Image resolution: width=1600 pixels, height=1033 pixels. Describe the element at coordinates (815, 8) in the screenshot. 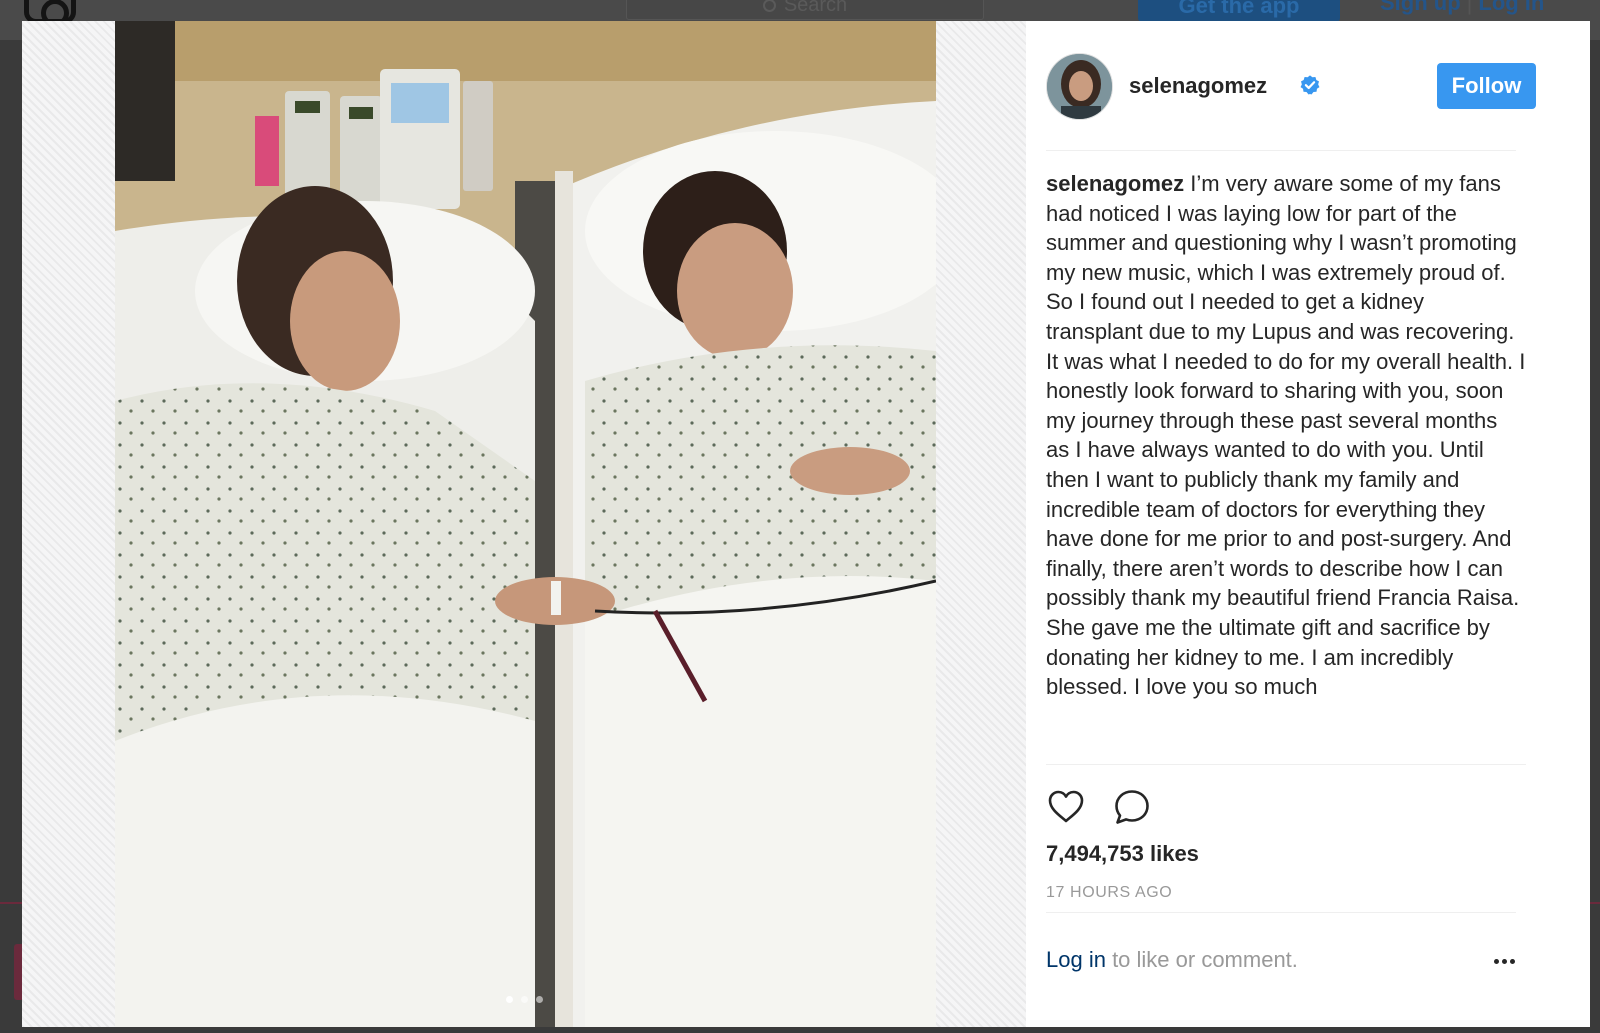

I see `search-placeholder: Search` at that location.